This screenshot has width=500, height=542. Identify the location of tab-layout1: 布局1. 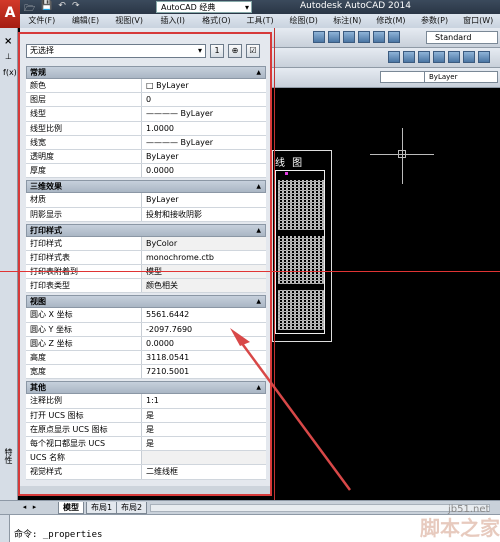
(102, 508).